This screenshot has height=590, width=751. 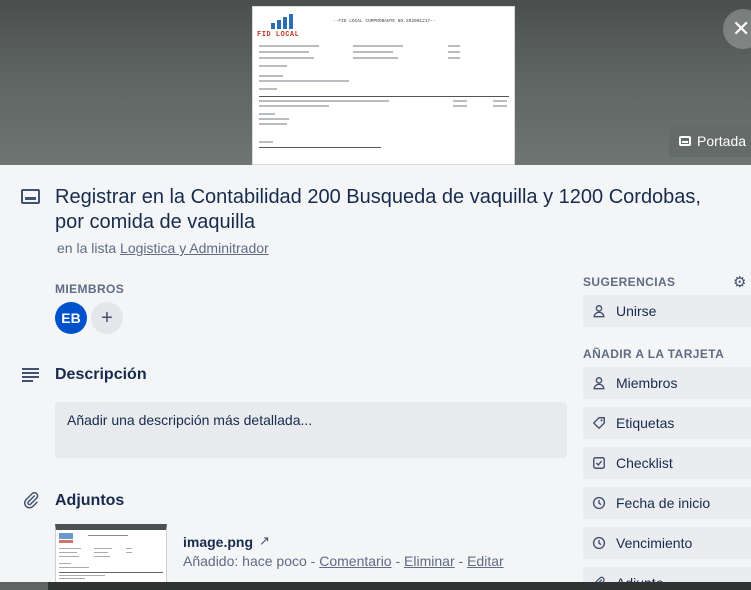 What do you see at coordinates (654, 543) in the screenshot?
I see `due-date-button-label: Vencimiento` at bounding box center [654, 543].